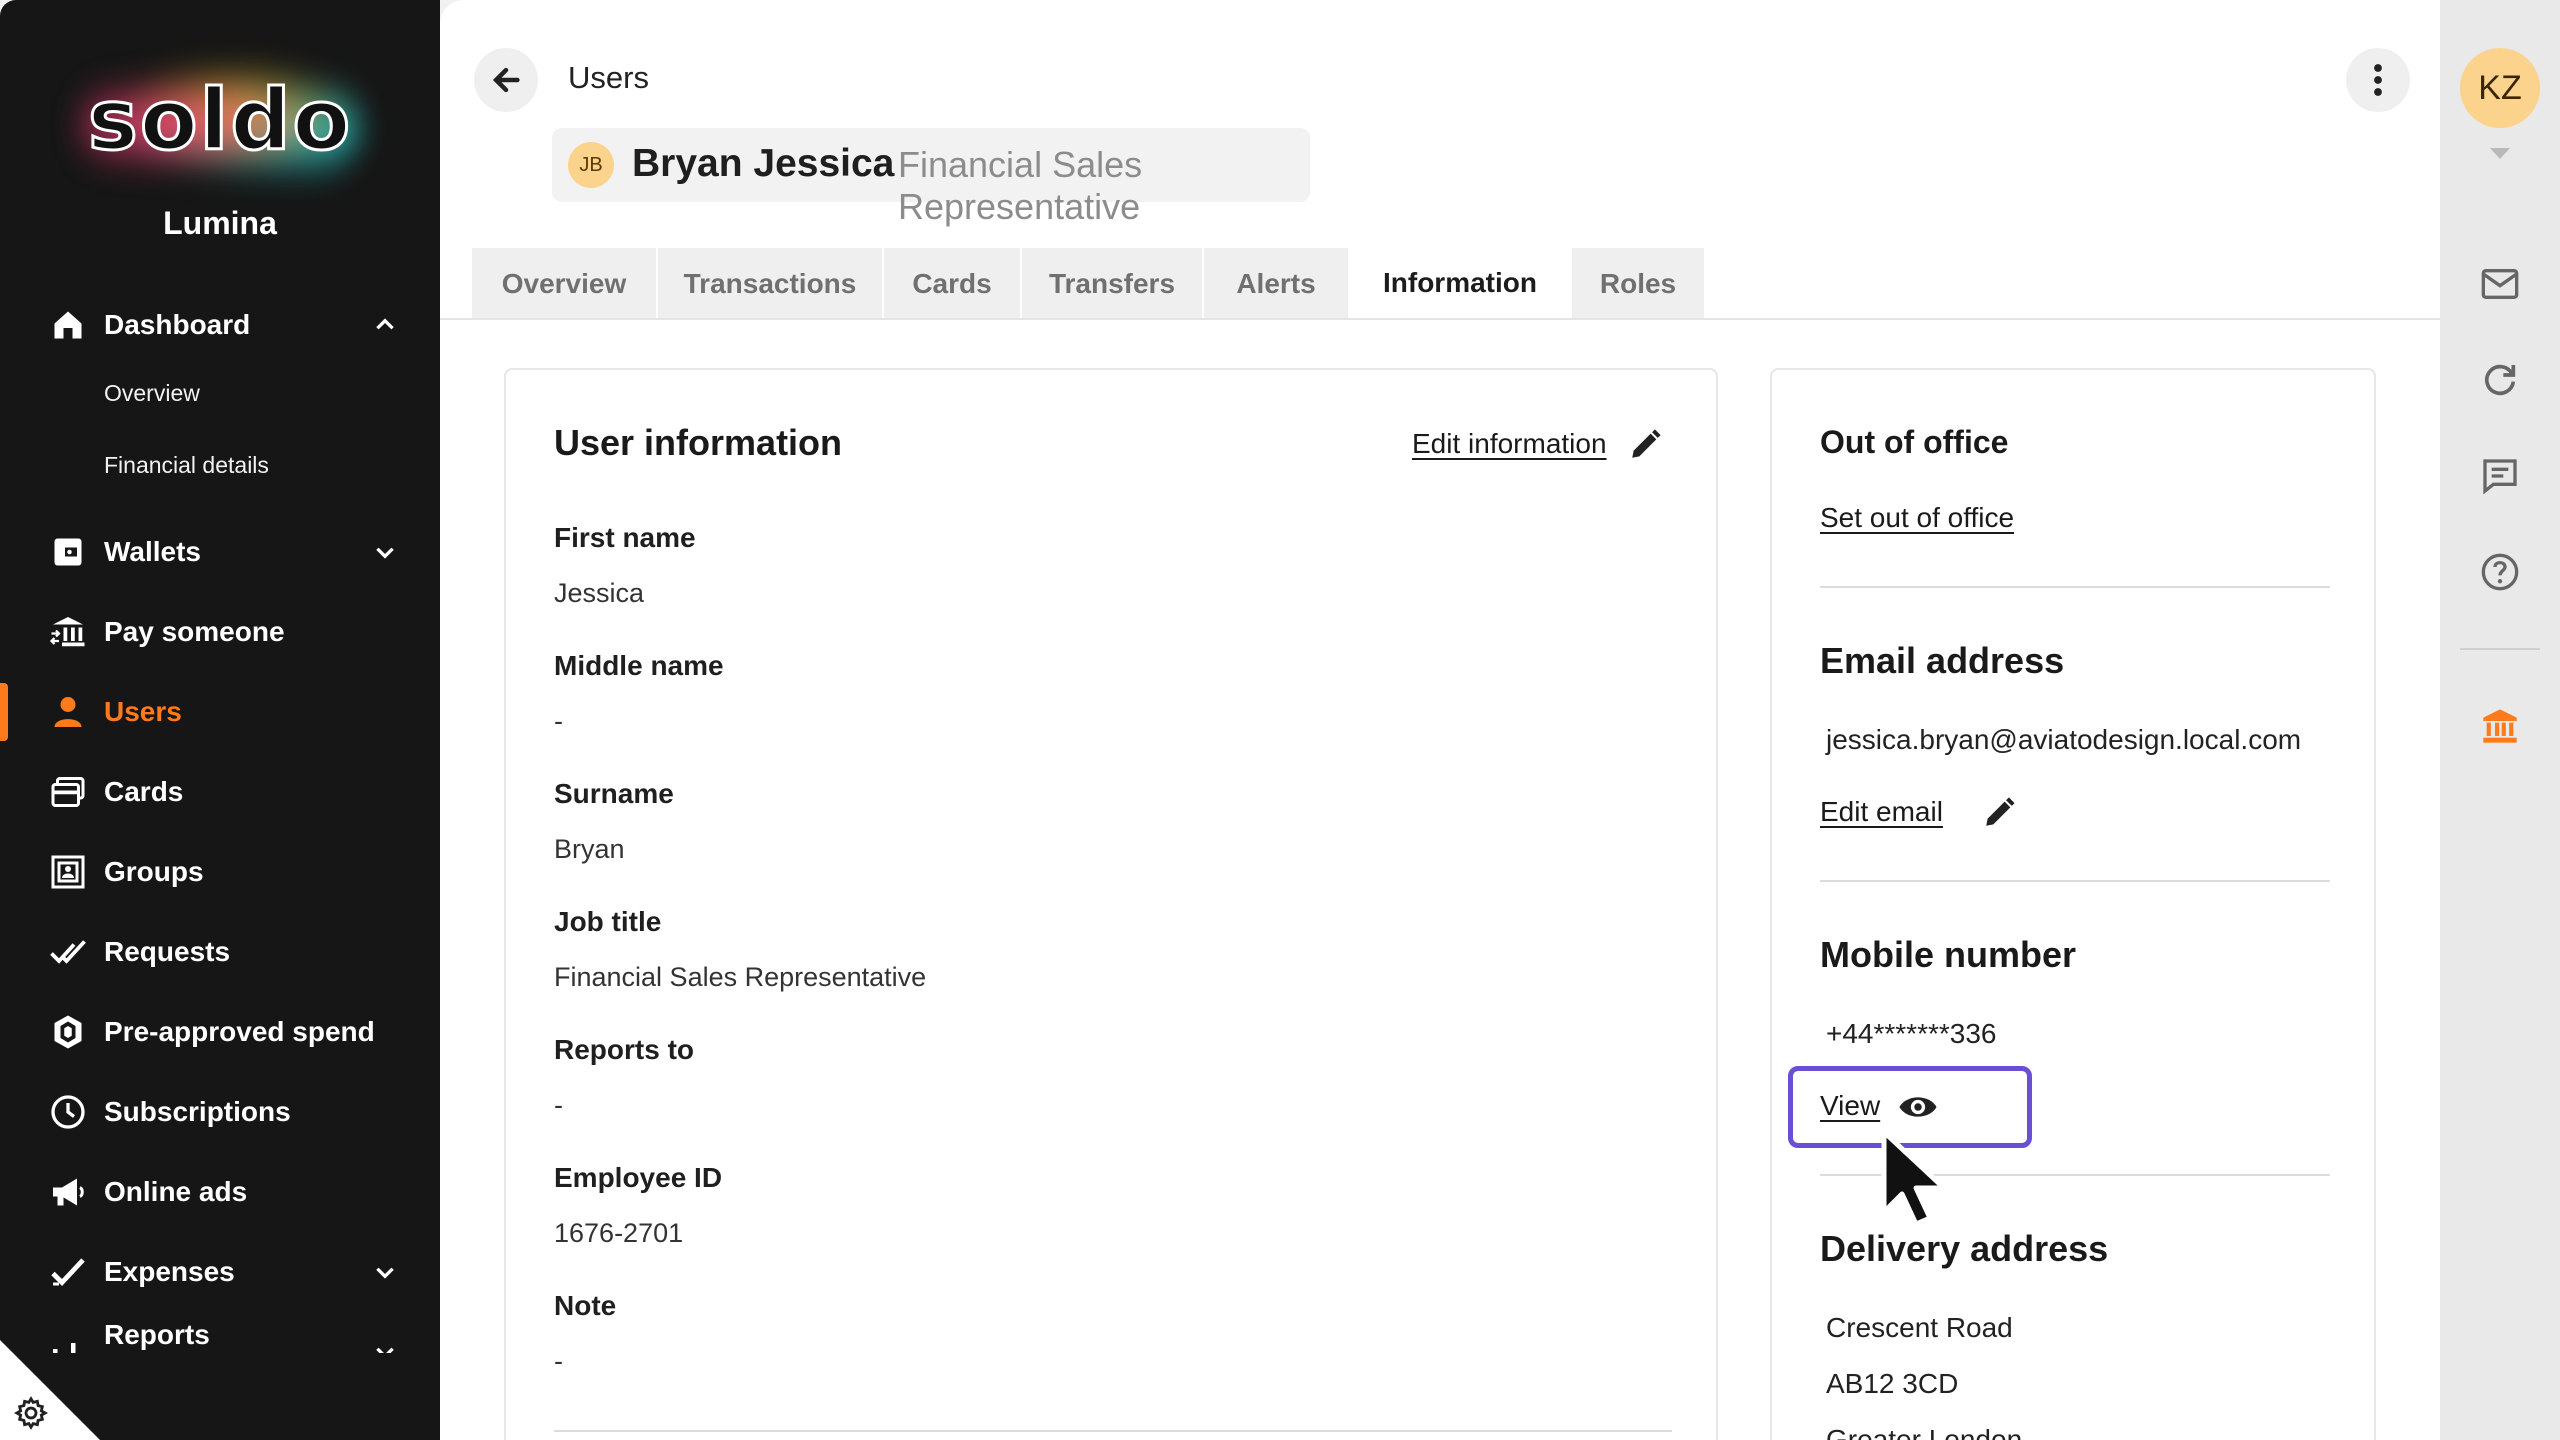  Describe the element at coordinates (176, 1191) in the screenshot. I see `sidebar-item-label: Online ads` at that location.